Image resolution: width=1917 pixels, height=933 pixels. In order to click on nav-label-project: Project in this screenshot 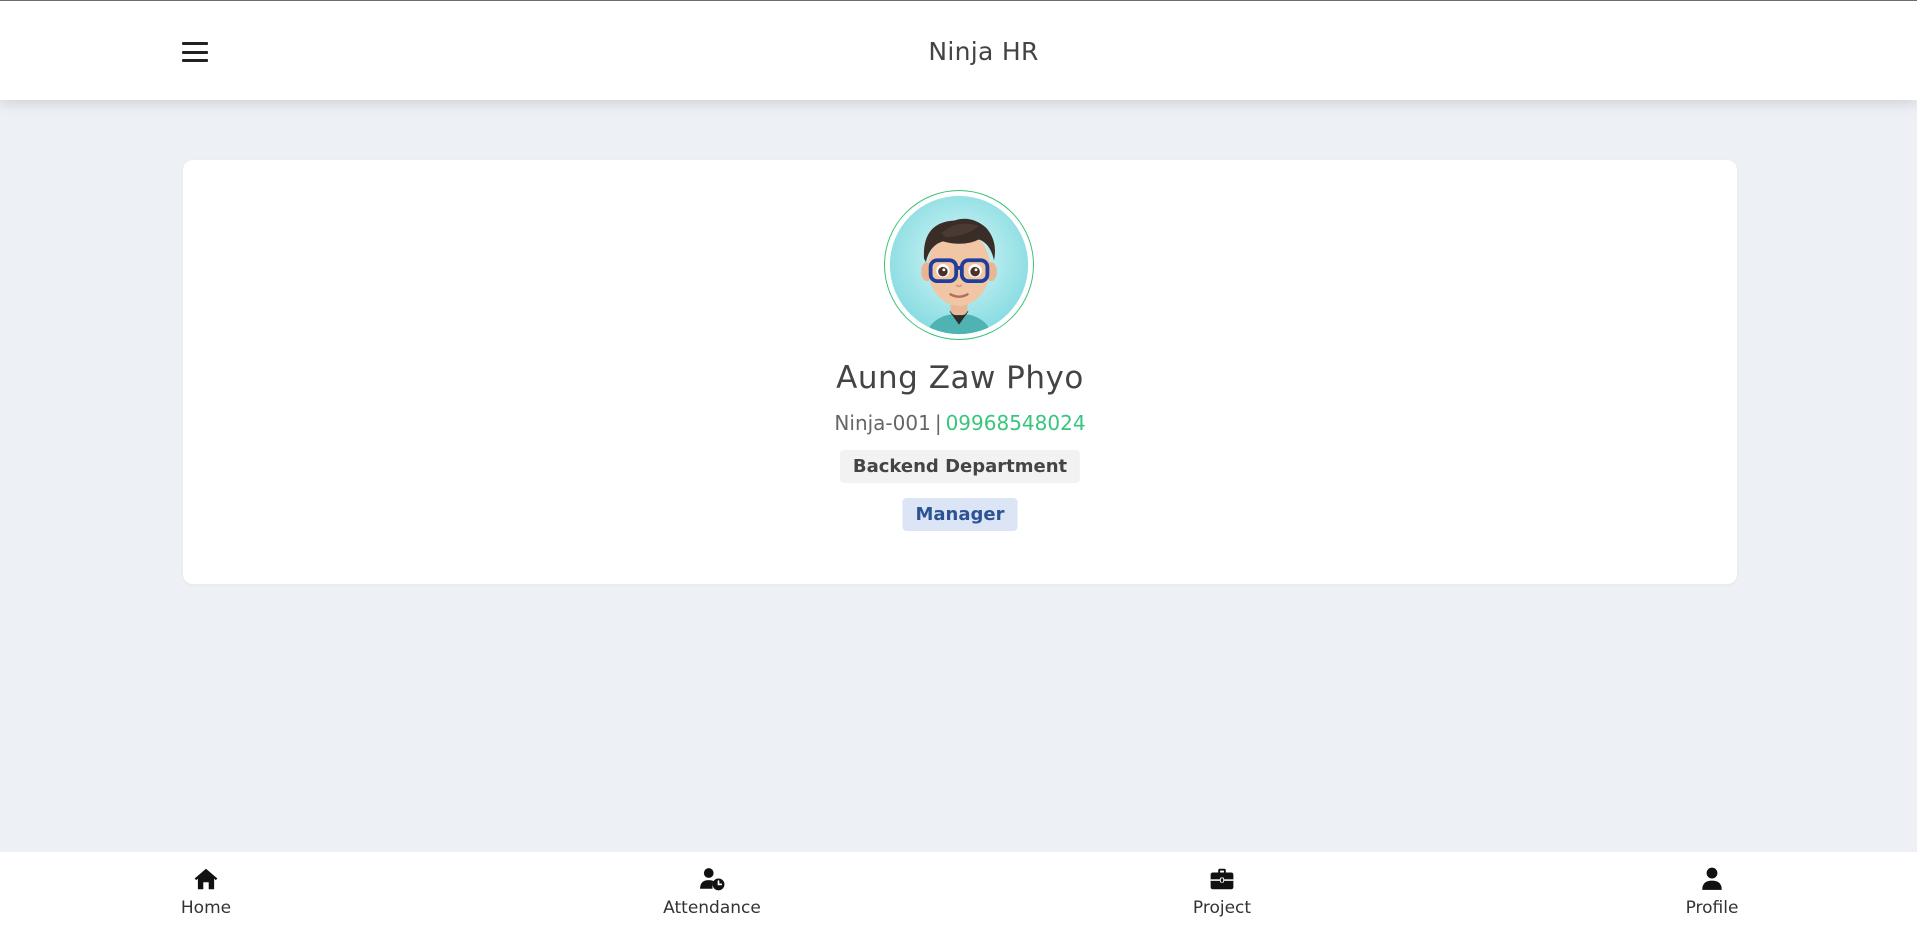, I will do `click(1222, 908)`.